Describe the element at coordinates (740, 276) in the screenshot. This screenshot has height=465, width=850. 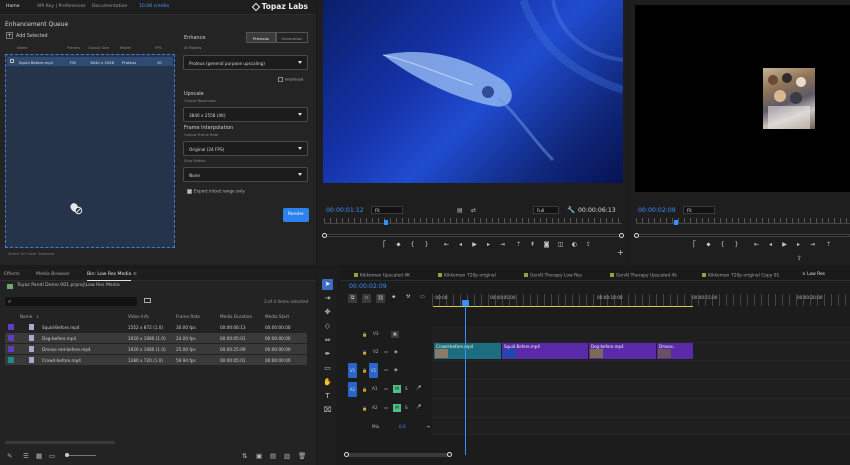
I see `tab-sequence-5: Kikkoman 720p original Copy 01` at that location.